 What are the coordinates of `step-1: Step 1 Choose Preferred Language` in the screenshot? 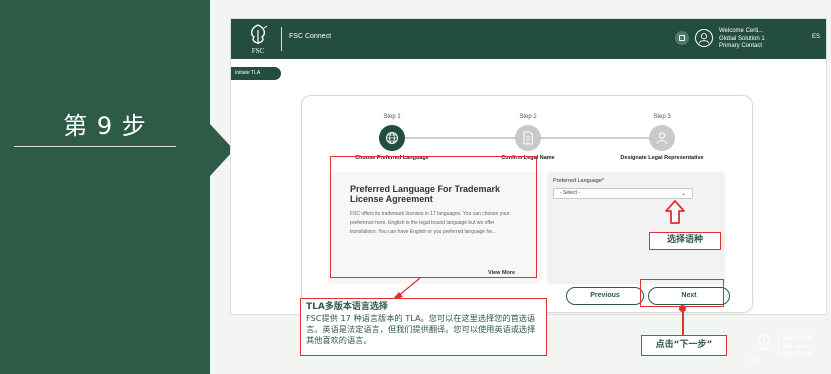 It's located at (392, 137).